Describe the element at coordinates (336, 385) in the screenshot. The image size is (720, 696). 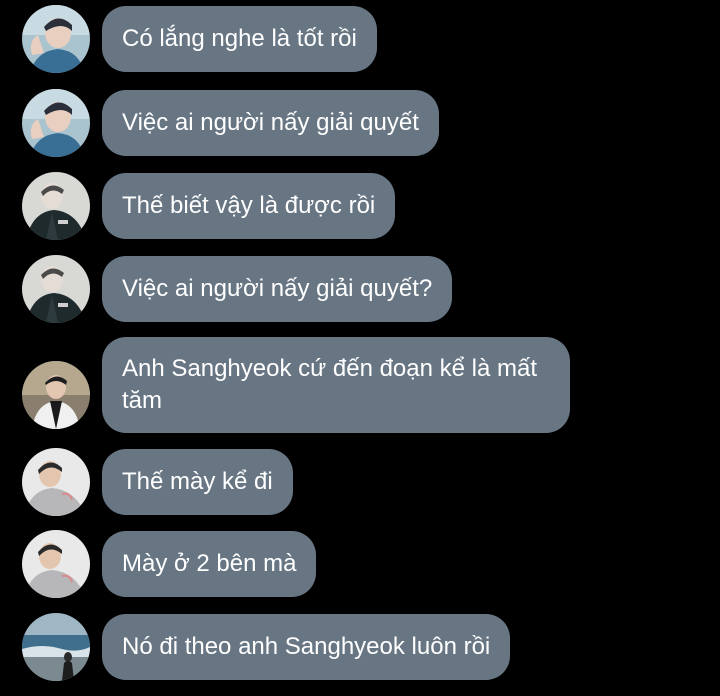
I see `message-bubble: Anh Sanghyeok cứ đến đoạn kể là mất tăm` at that location.